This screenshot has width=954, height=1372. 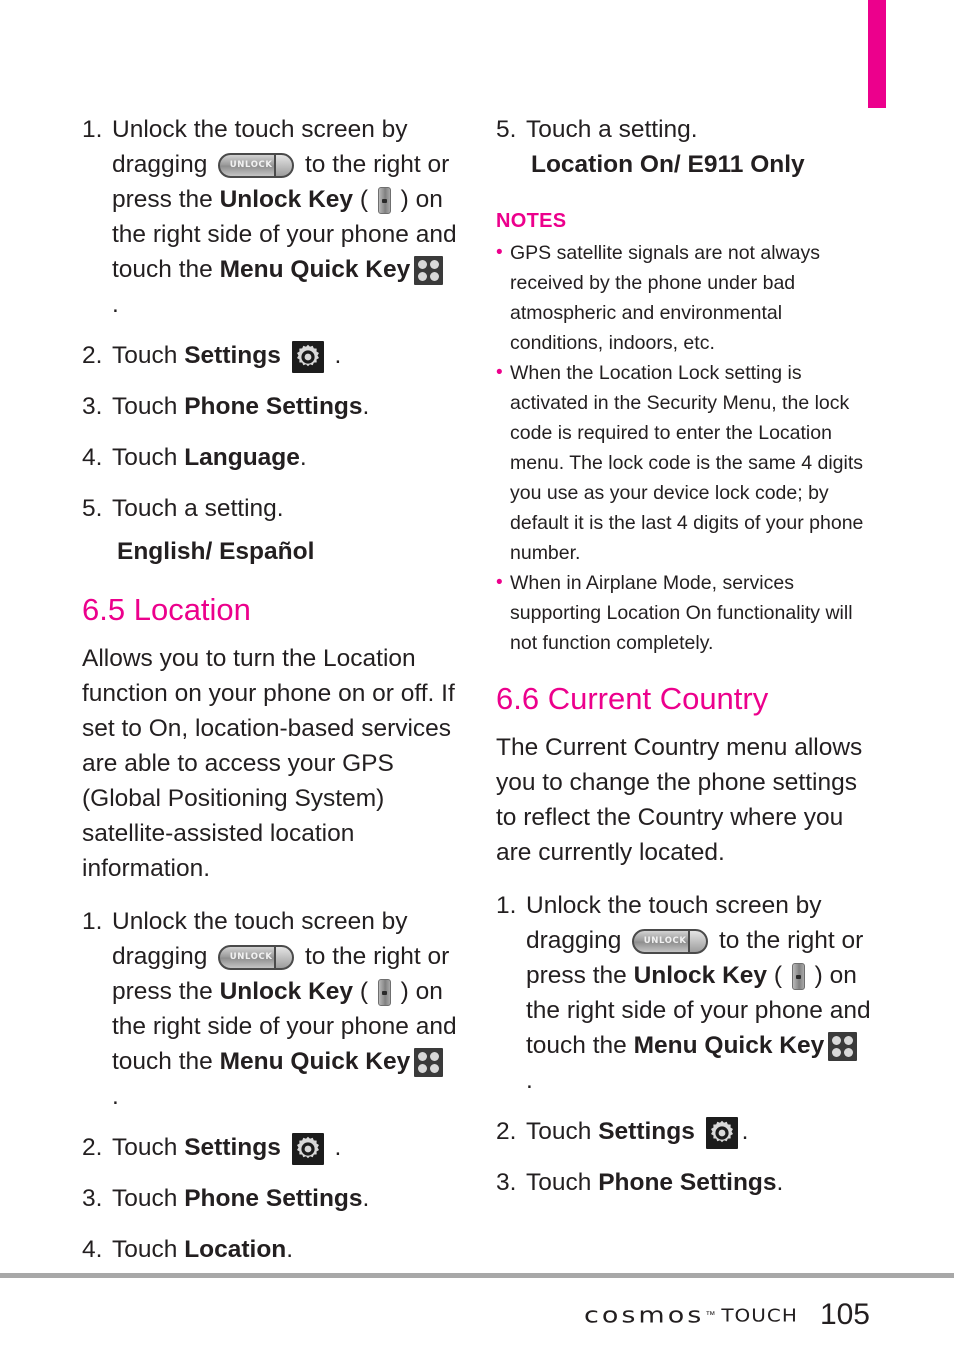 What do you see at coordinates (216, 551) in the screenshot?
I see `setting-options-language: English/ Español` at bounding box center [216, 551].